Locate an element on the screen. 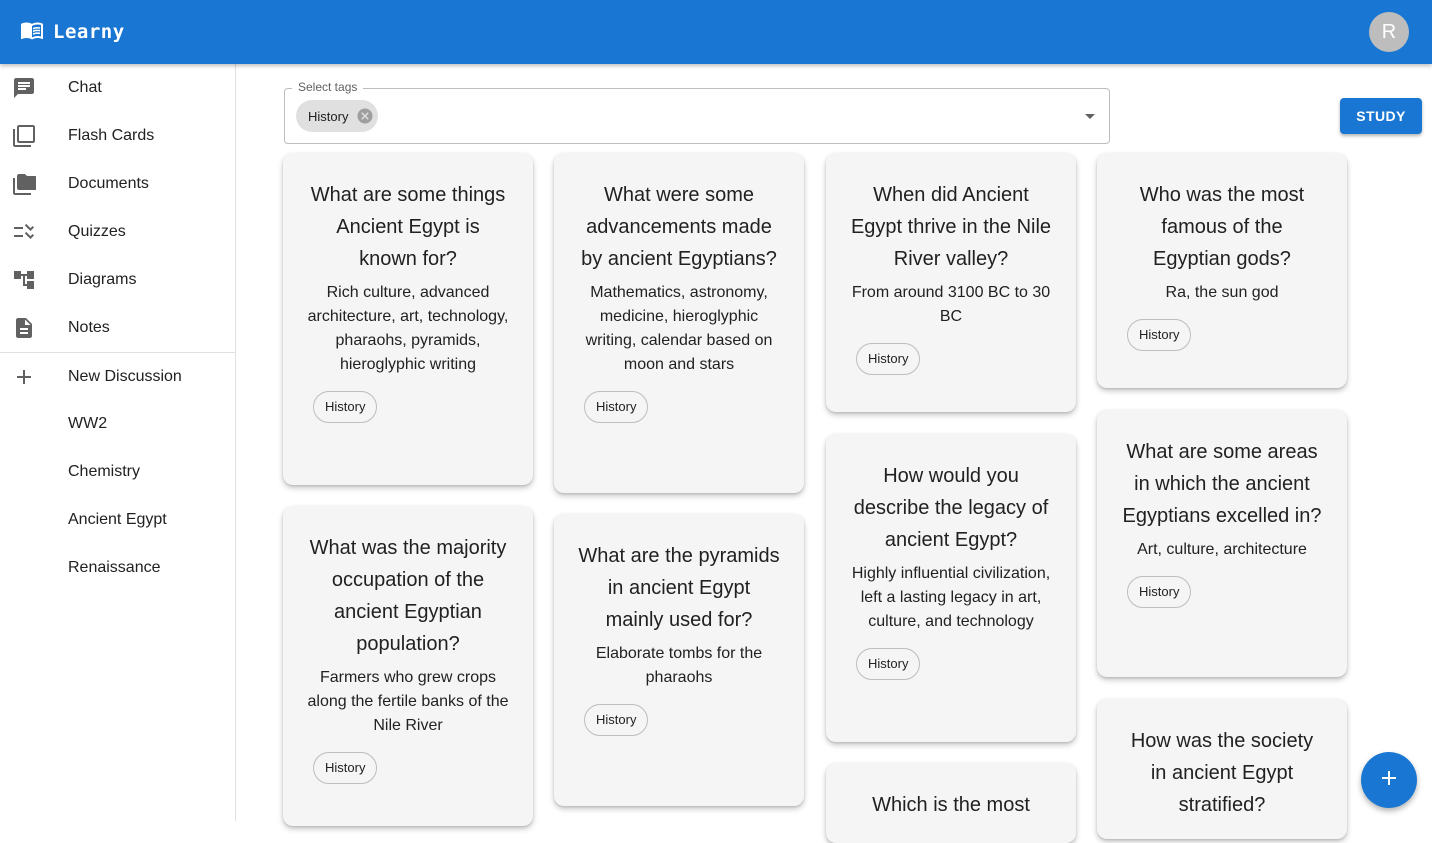 Image resolution: width=1432 pixels, height=843 pixels. flash-card: Which is the most is located at coordinates (951, 803).